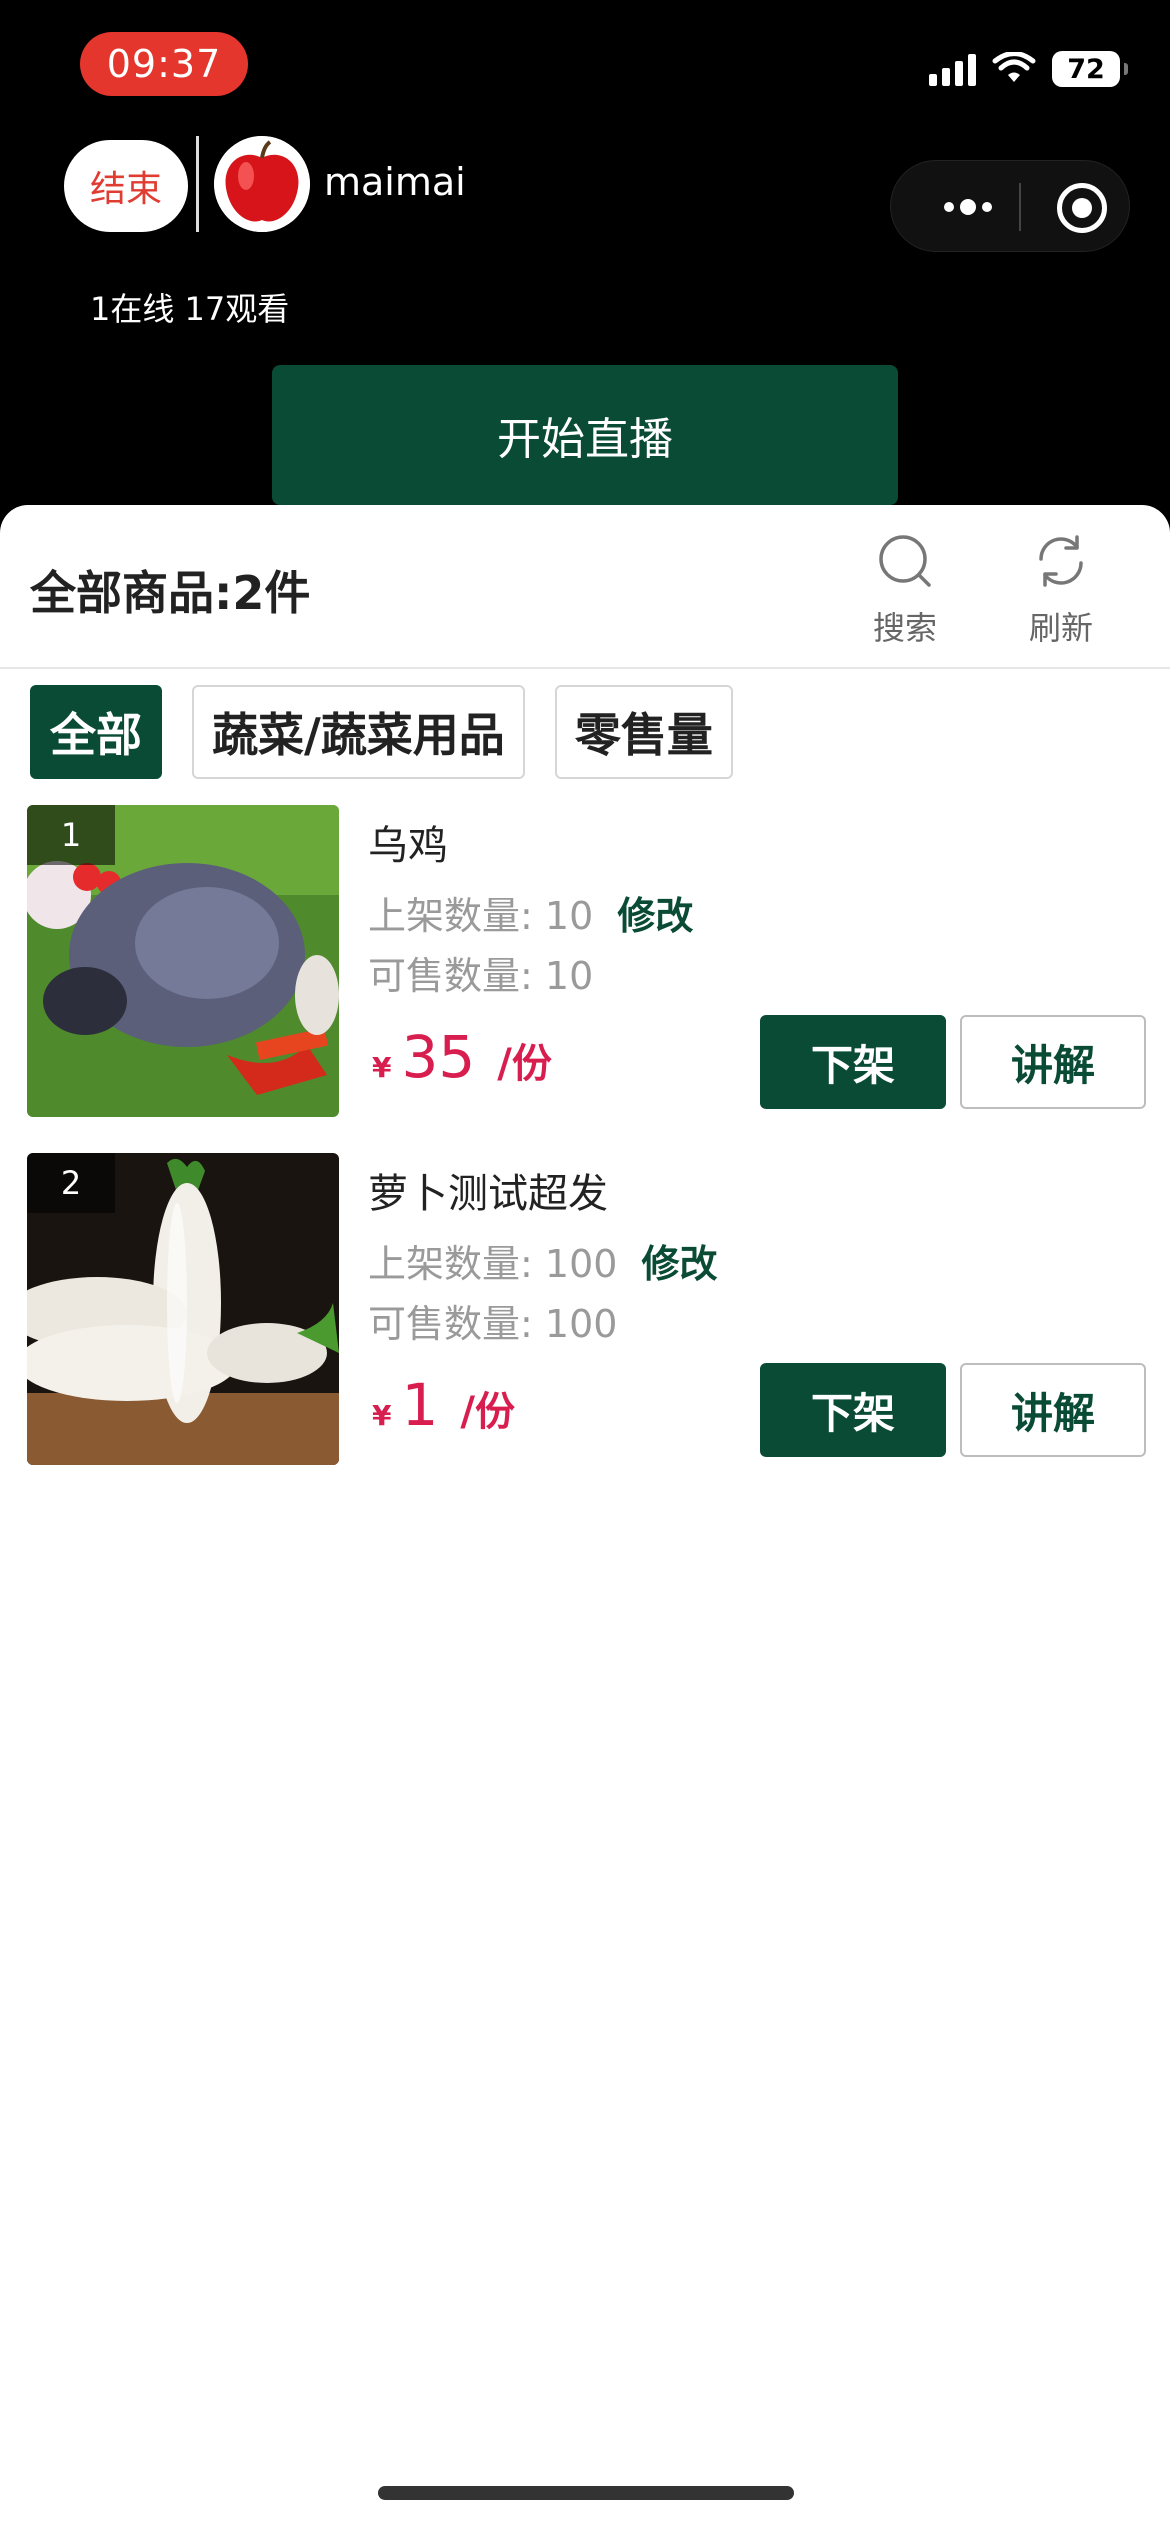 Image resolution: width=1170 pixels, height=2532 pixels. I want to click on tab-retail: 零售量, so click(643, 732).